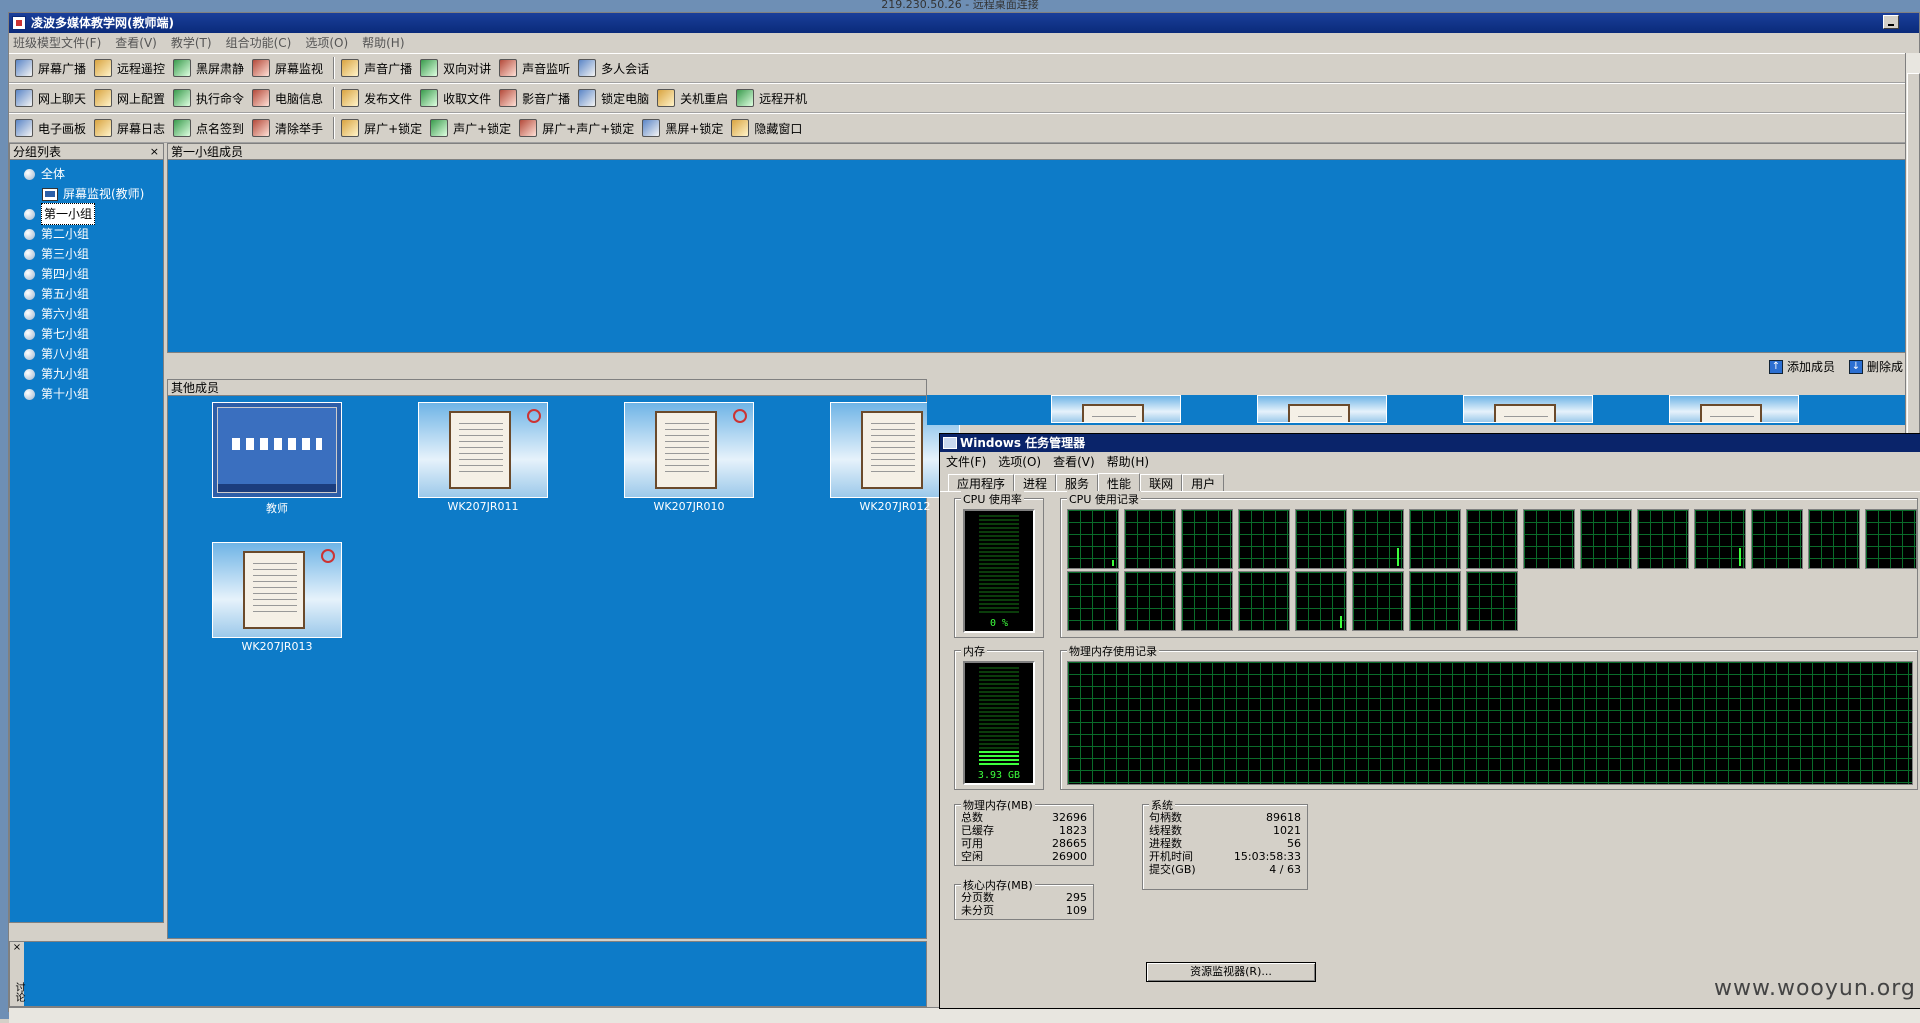 The height and width of the screenshot is (1023, 1920). I want to click on menu-item: 教学(T), so click(191, 43).